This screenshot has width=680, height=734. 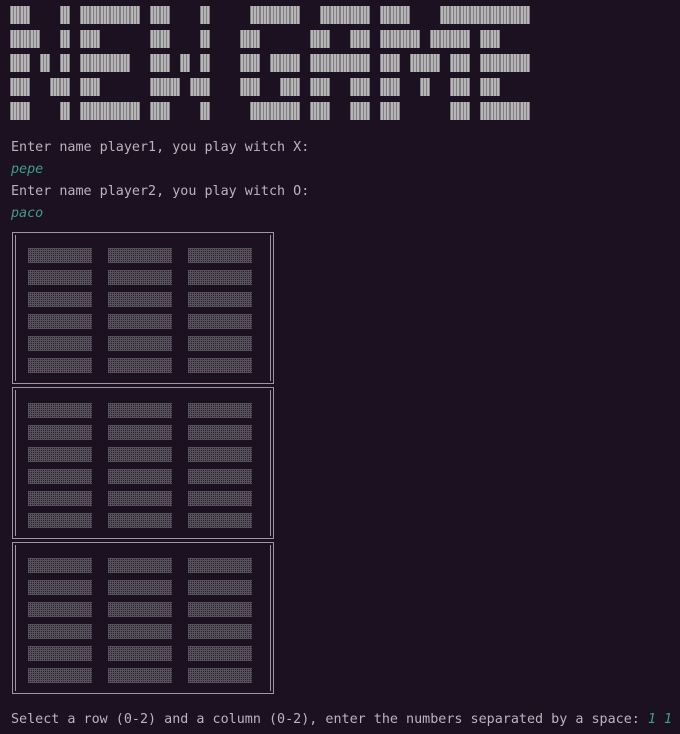 I want to click on player2-name-input: paco, so click(x=27, y=213).